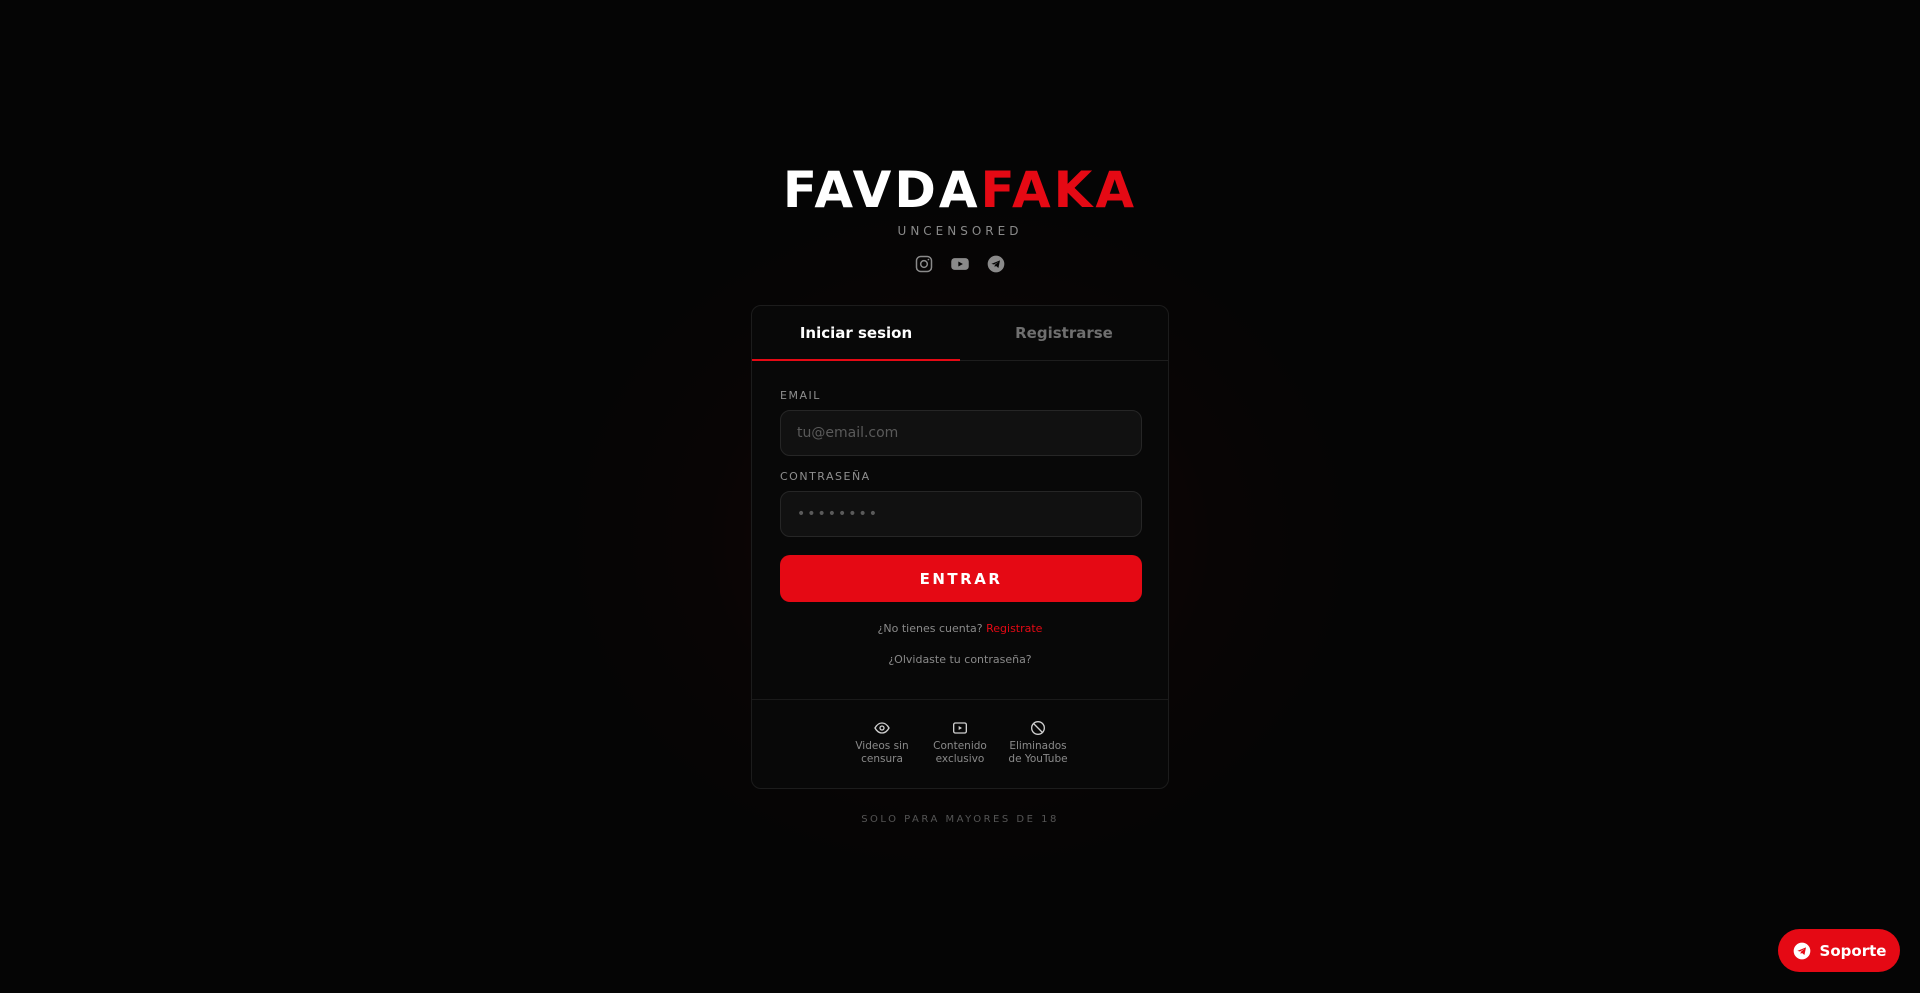 This screenshot has height=993, width=1920. What do you see at coordinates (856, 333) in the screenshot?
I see `tab-login: Iniciar sesion` at bounding box center [856, 333].